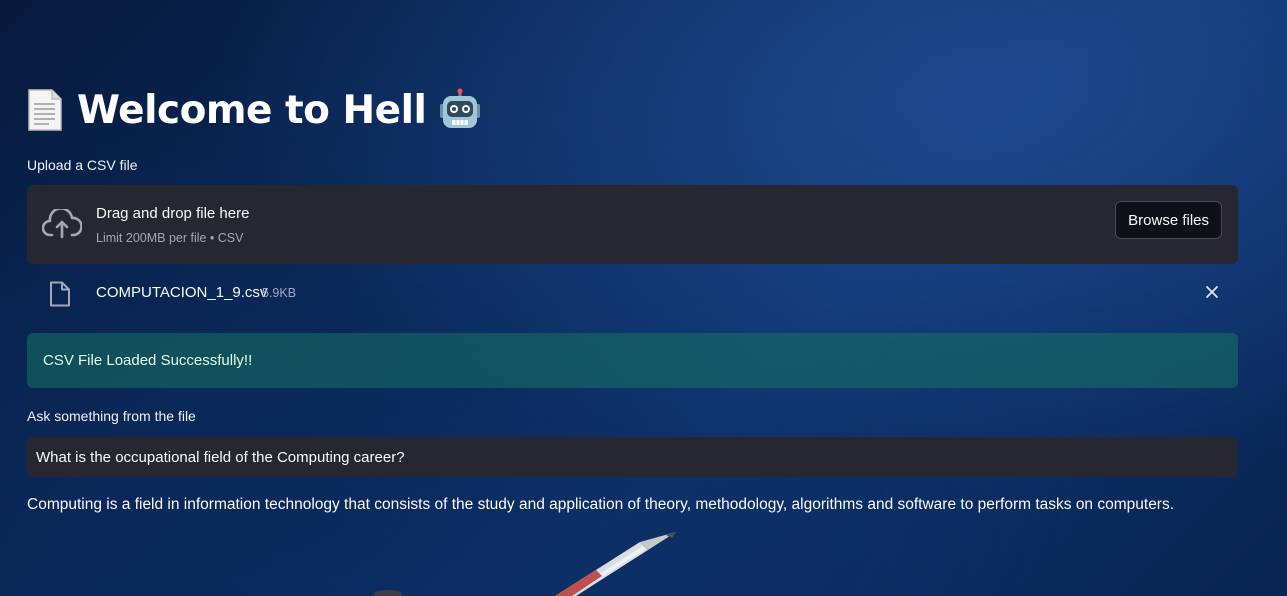 The height and width of the screenshot is (596, 1287). Describe the element at coordinates (1168, 220) in the screenshot. I see `browse-files-button: Browse files` at that location.